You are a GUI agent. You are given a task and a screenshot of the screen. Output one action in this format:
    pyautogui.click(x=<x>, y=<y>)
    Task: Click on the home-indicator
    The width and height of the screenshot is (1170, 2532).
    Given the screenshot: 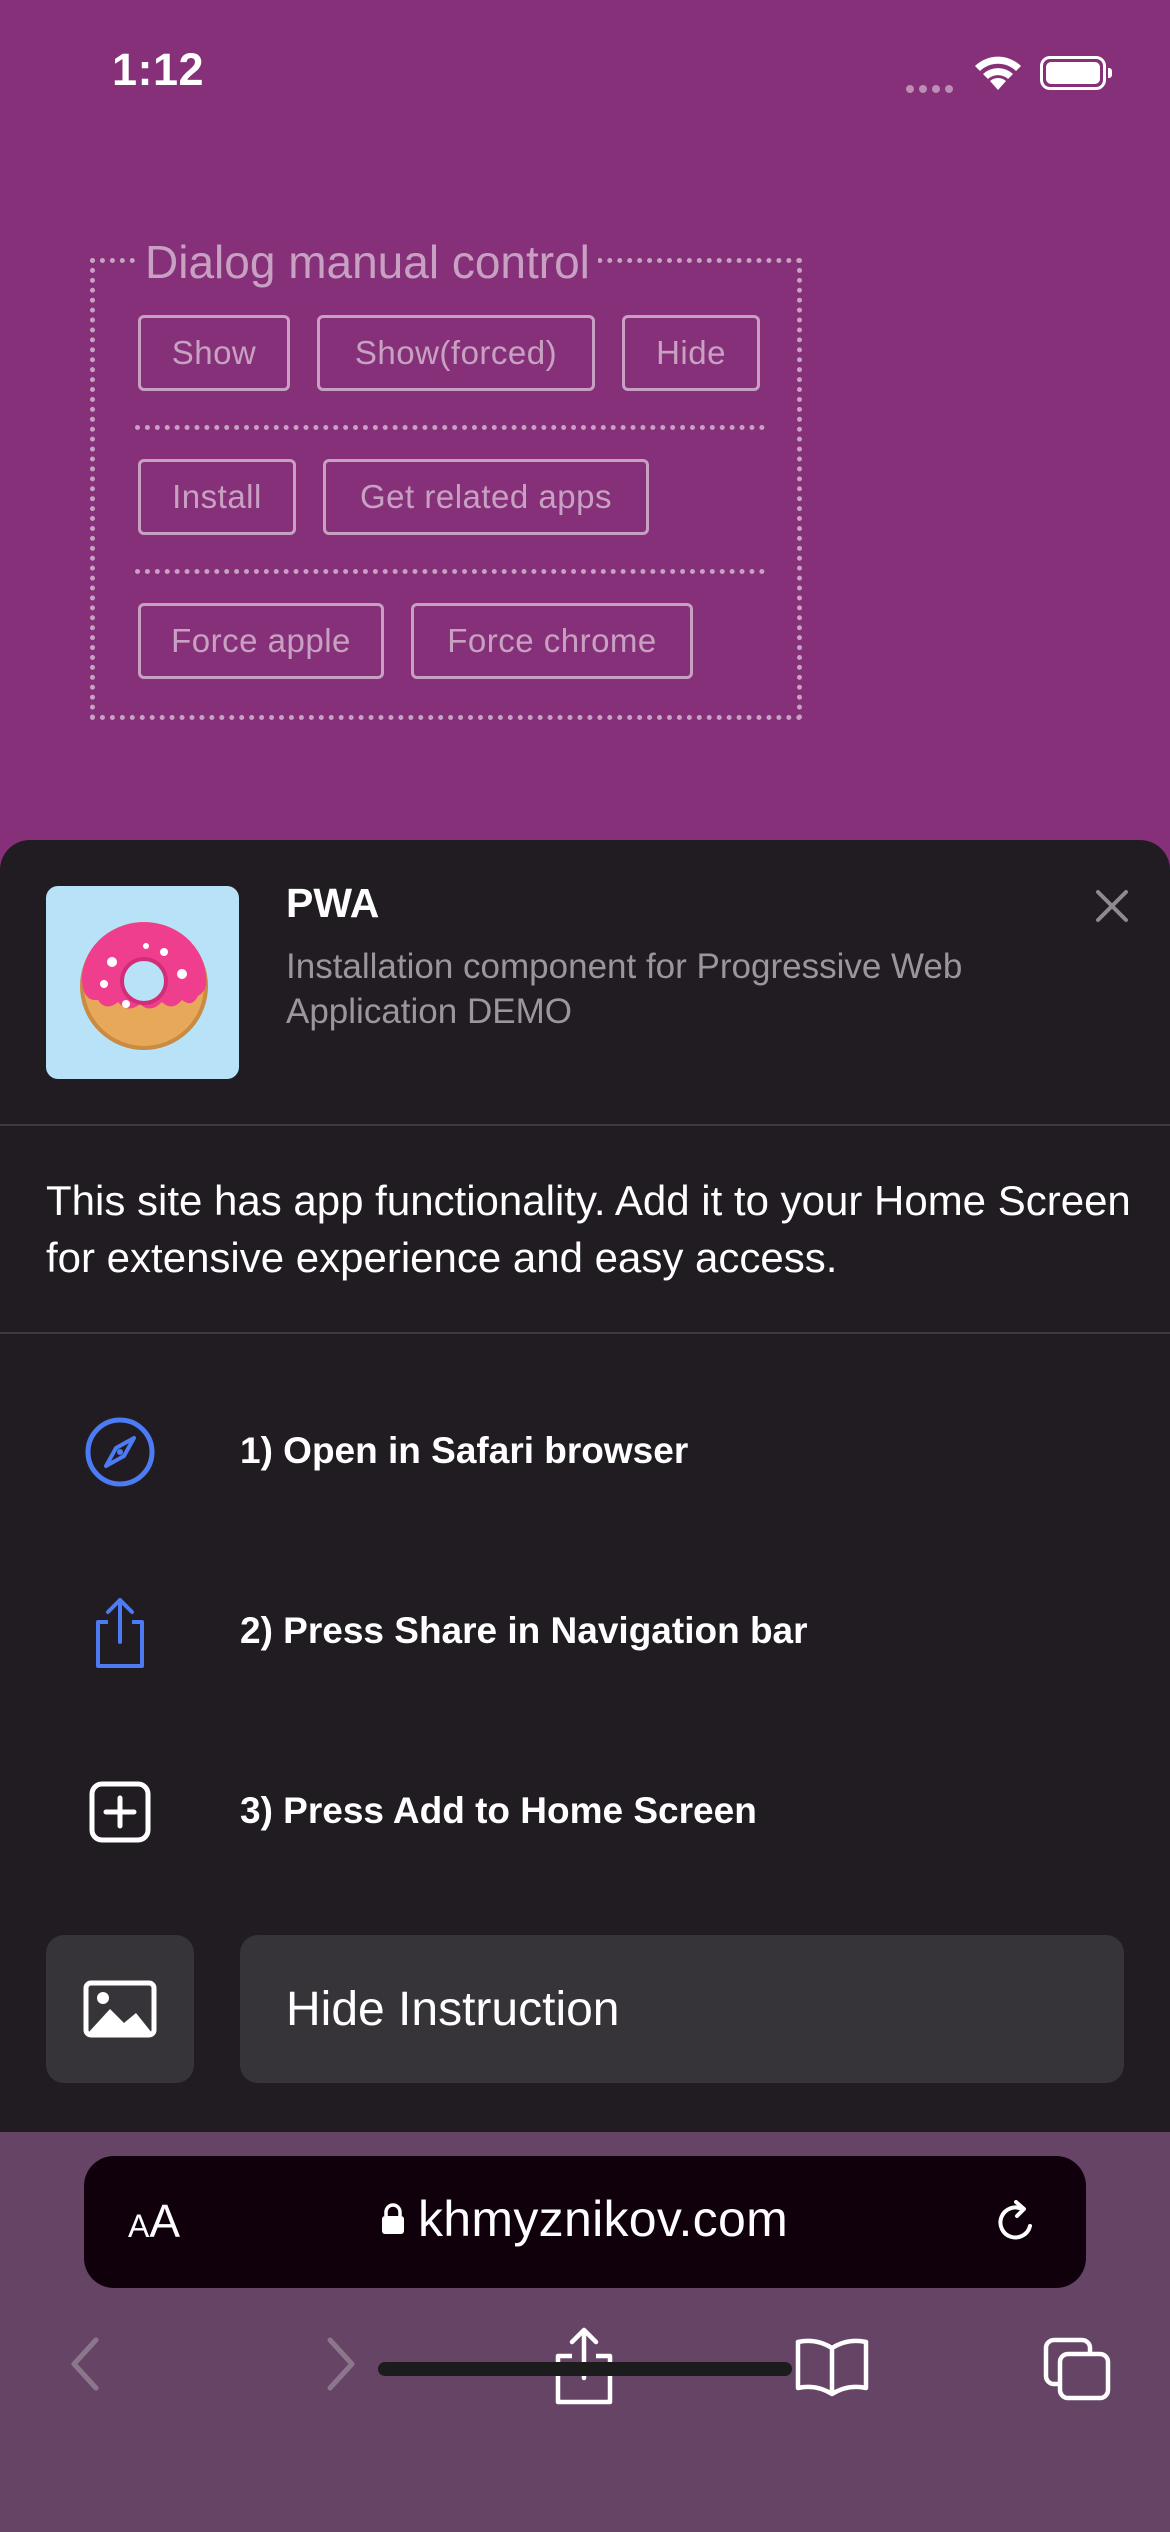 What is the action you would take?
    pyautogui.click(x=585, y=2369)
    